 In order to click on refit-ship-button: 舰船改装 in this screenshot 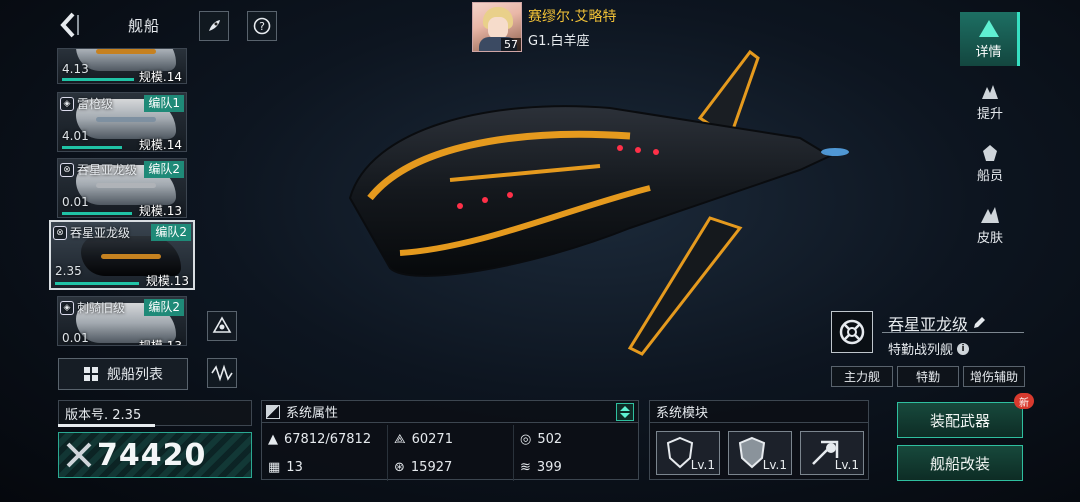, I will do `click(960, 463)`.